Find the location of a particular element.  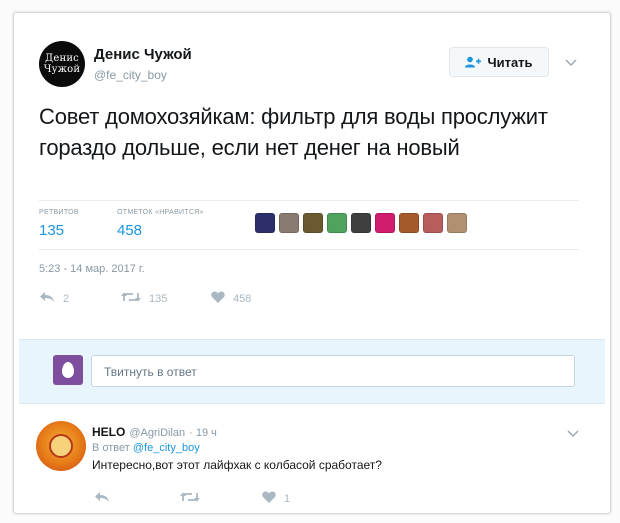

retweets-label: РЕТВИТОВ is located at coordinates (59, 212).